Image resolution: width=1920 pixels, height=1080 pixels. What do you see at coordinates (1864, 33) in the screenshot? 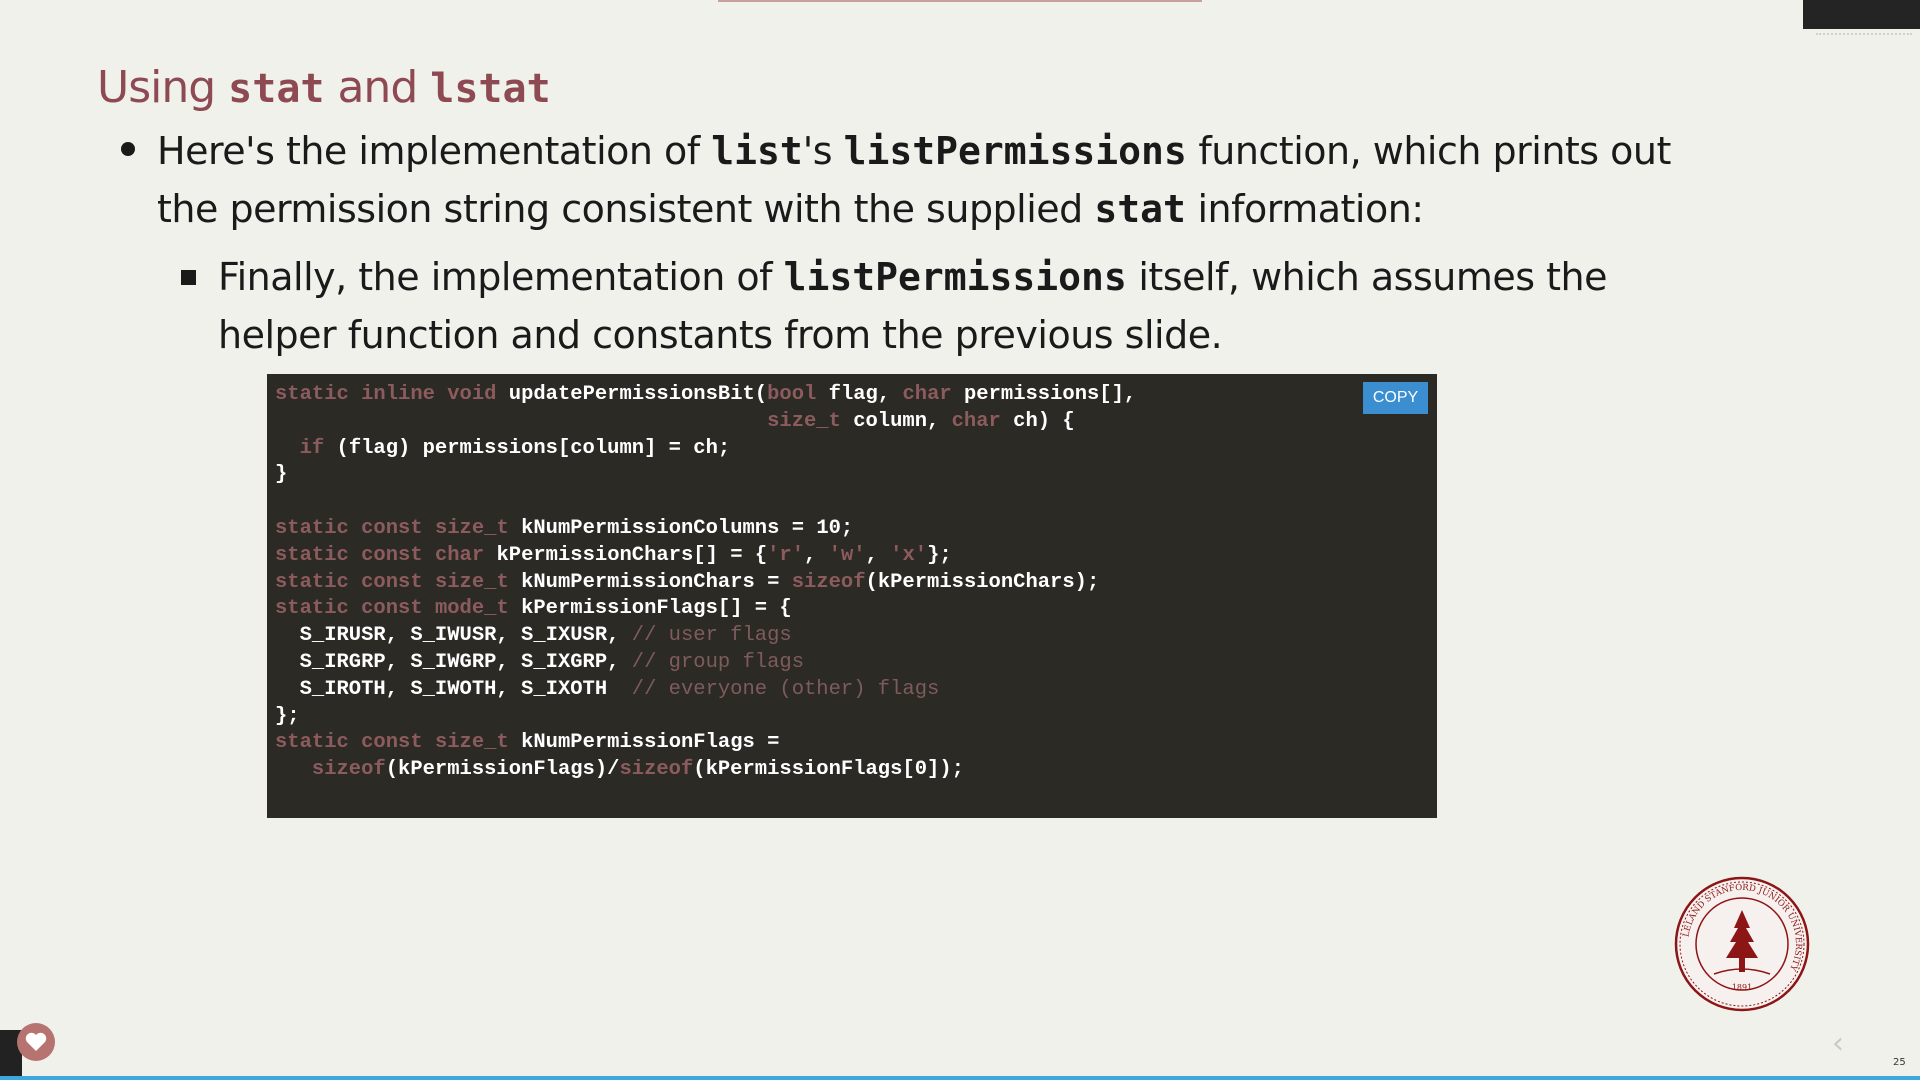
I see `corner-dots` at bounding box center [1864, 33].